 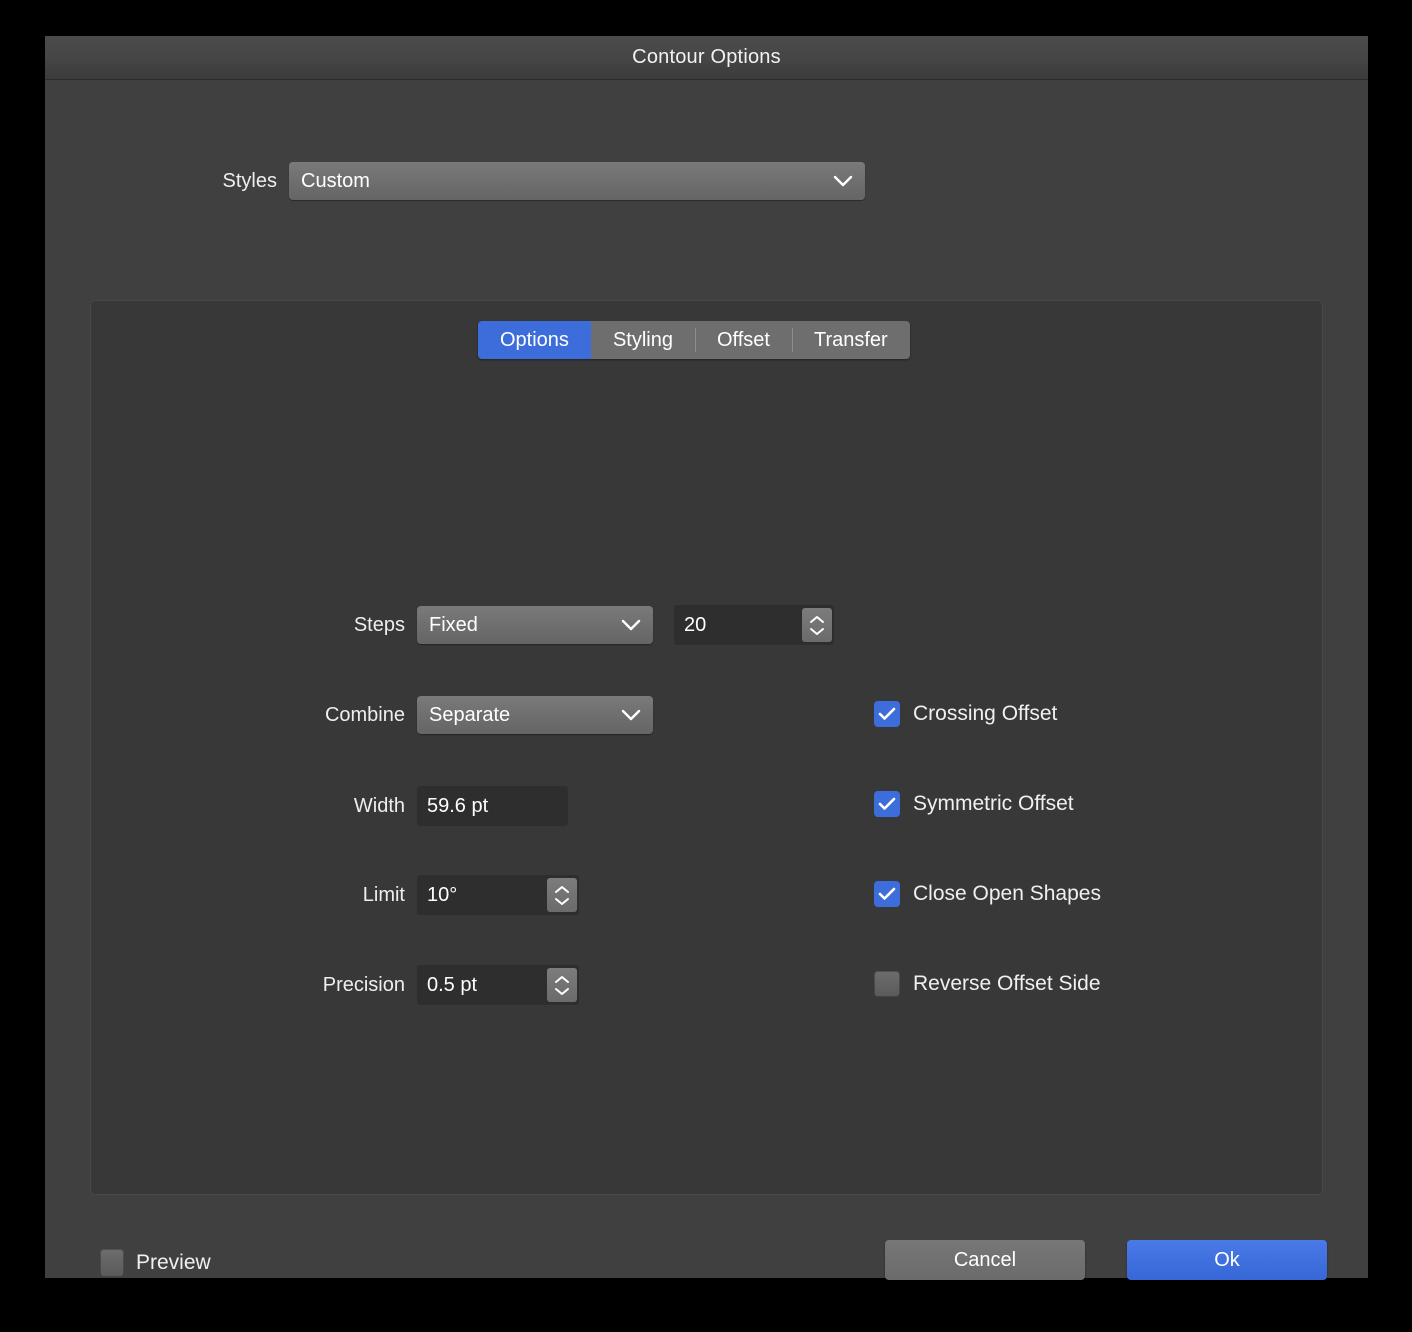 What do you see at coordinates (379, 624) in the screenshot?
I see `steps-label: Steps` at bounding box center [379, 624].